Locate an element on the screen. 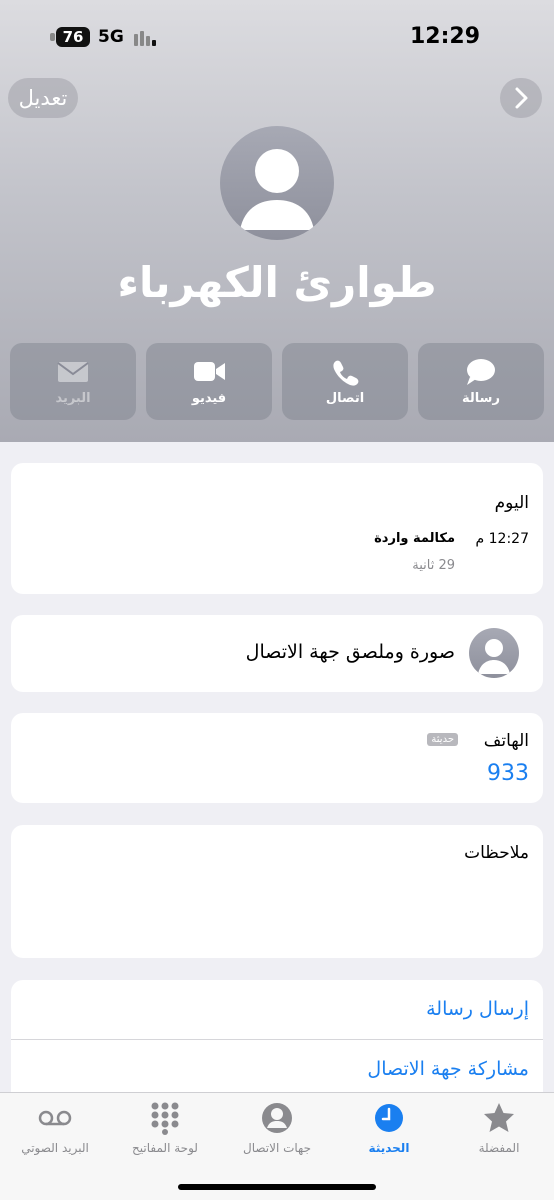 The height and width of the screenshot is (1200, 554). message-label: رسالة is located at coordinates (481, 398).